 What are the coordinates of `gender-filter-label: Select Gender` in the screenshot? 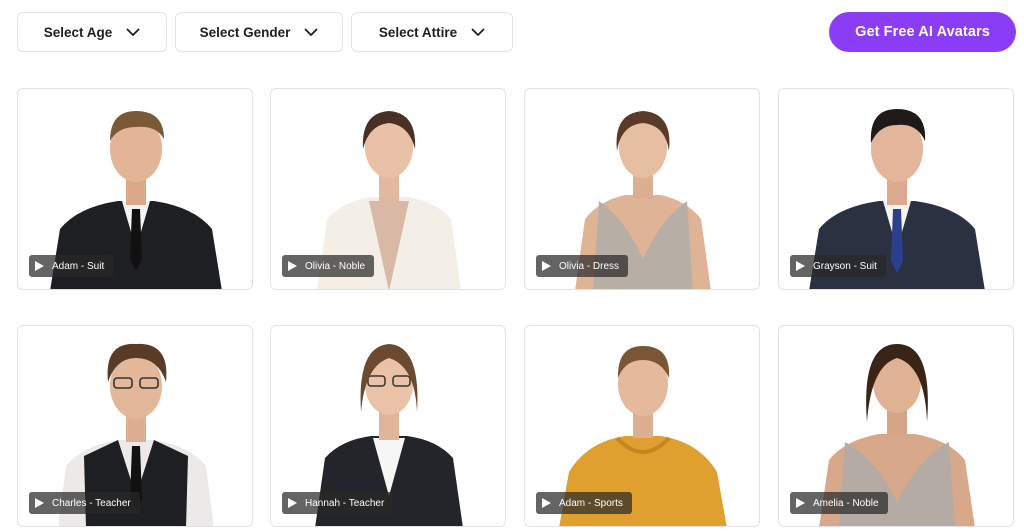 It's located at (245, 32).